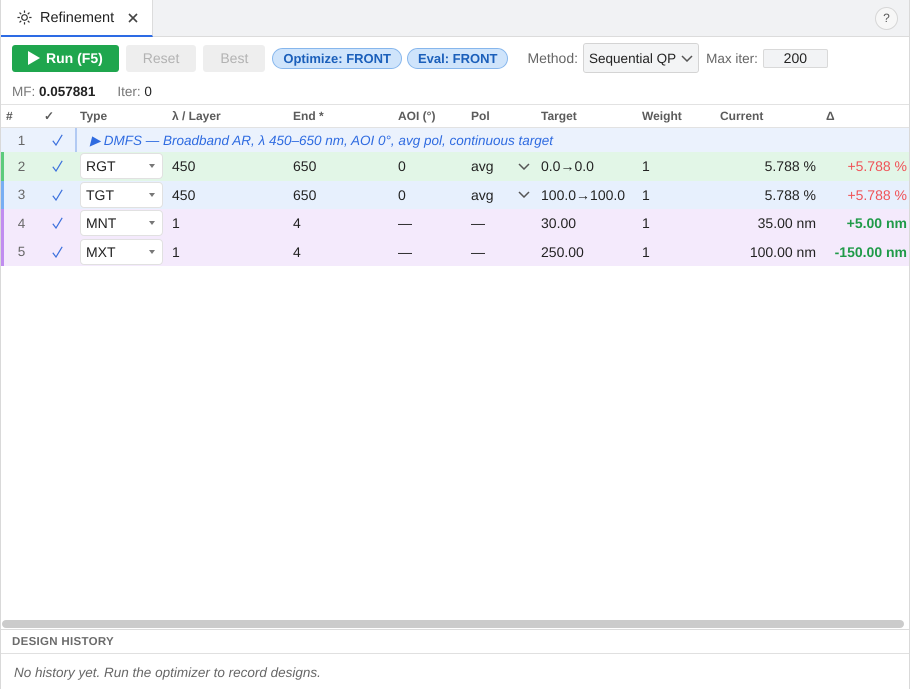 The width and height of the screenshot is (910, 689). Describe the element at coordinates (455, 194) in the screenshot. I see `table-row: 3 TGT 450 650 0 avg 100.0→100.0 1 5.788 % +5.788 %` at that location.